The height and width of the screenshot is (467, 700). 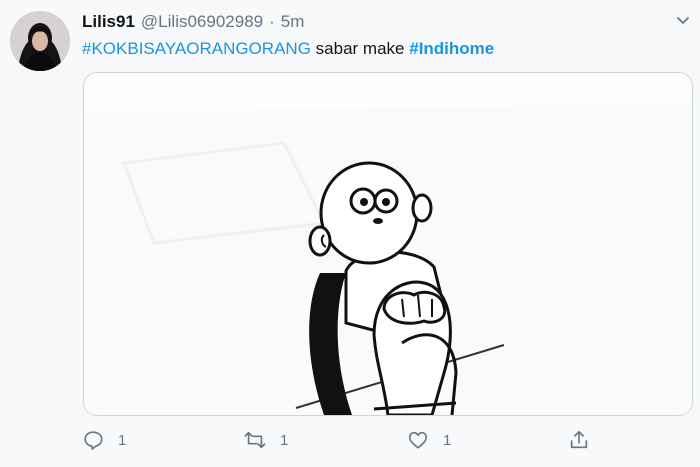 I want to click on hashtag-link: #Indihome, so click(x=451, y=48).